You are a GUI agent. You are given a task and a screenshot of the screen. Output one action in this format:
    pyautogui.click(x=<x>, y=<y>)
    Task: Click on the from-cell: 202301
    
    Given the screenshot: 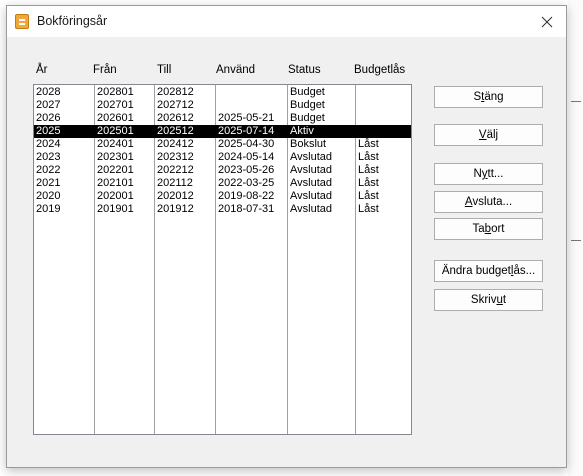 What is the action you would take?
    pyautogui.click(x=115, y=157)
    